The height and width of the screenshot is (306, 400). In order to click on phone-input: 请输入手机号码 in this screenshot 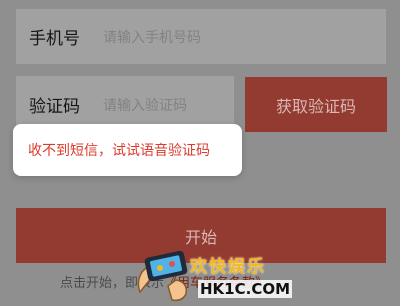, I will do `click(152, 37)`.